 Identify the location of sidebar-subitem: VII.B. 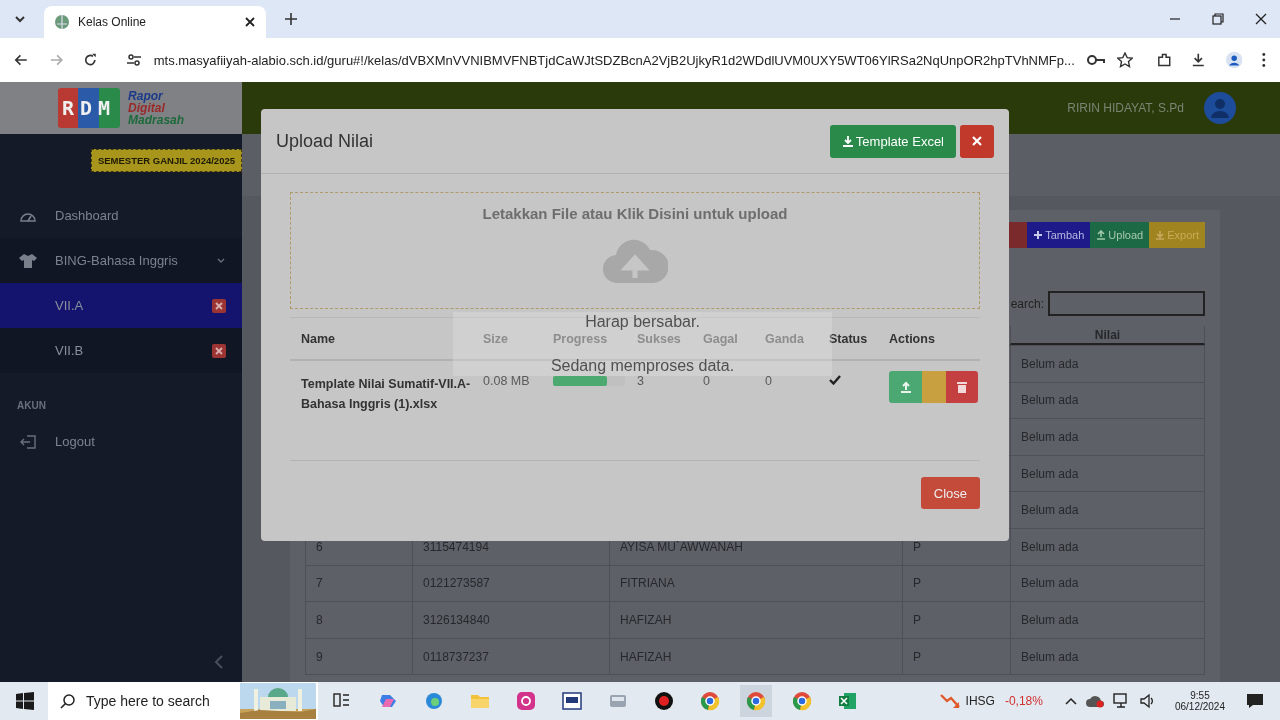
(121, 350).